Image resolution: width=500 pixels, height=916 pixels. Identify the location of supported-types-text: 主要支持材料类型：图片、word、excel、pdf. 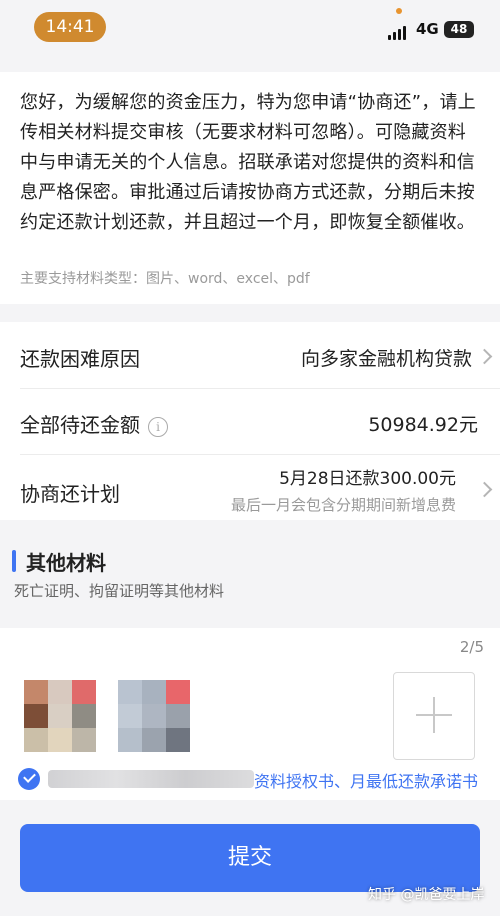
(165, 279).